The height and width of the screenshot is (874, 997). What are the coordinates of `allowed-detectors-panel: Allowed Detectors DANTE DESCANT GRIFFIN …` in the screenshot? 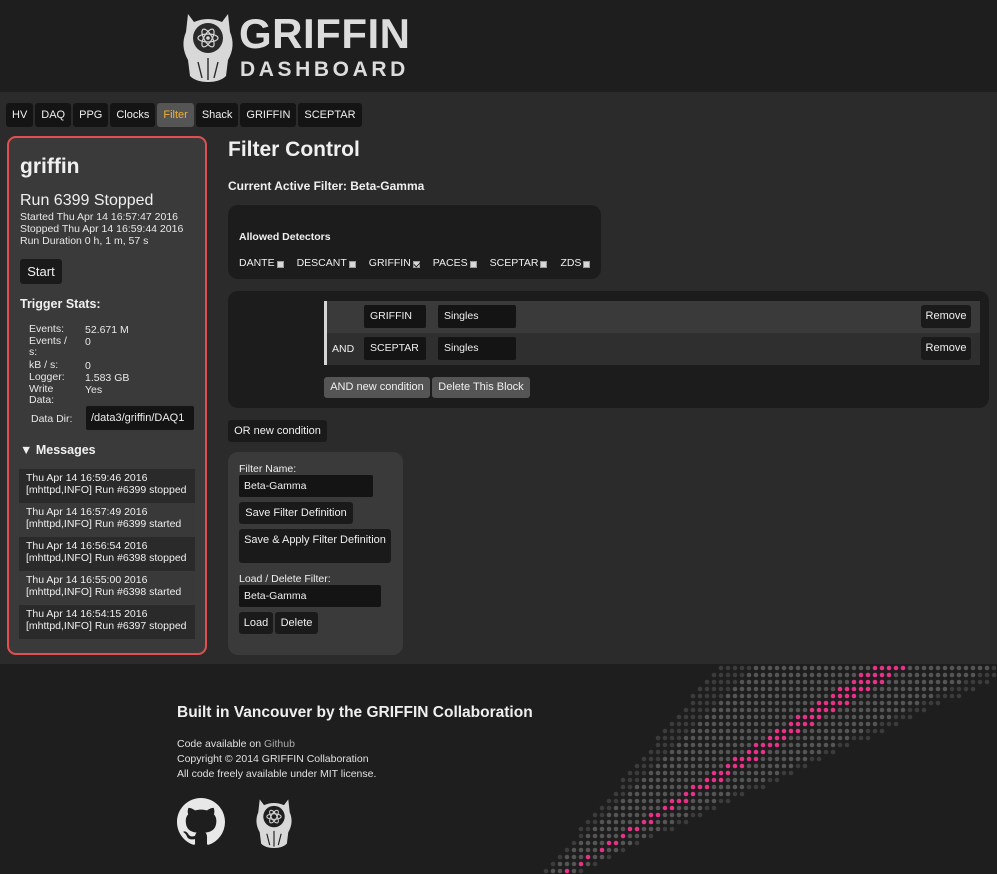 It's located at (414, 242).